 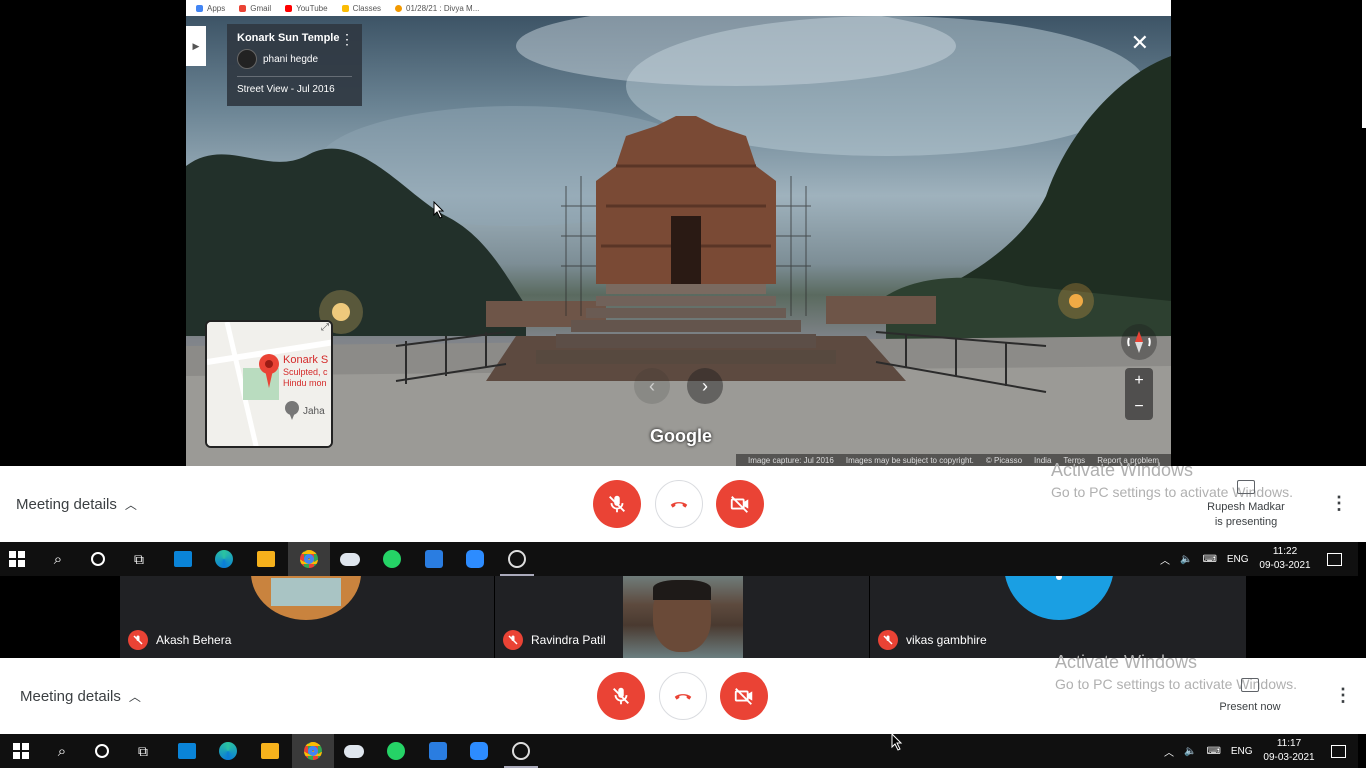 I want to click on place-title: Konark Sun Temple, so click(x=294, y=38).